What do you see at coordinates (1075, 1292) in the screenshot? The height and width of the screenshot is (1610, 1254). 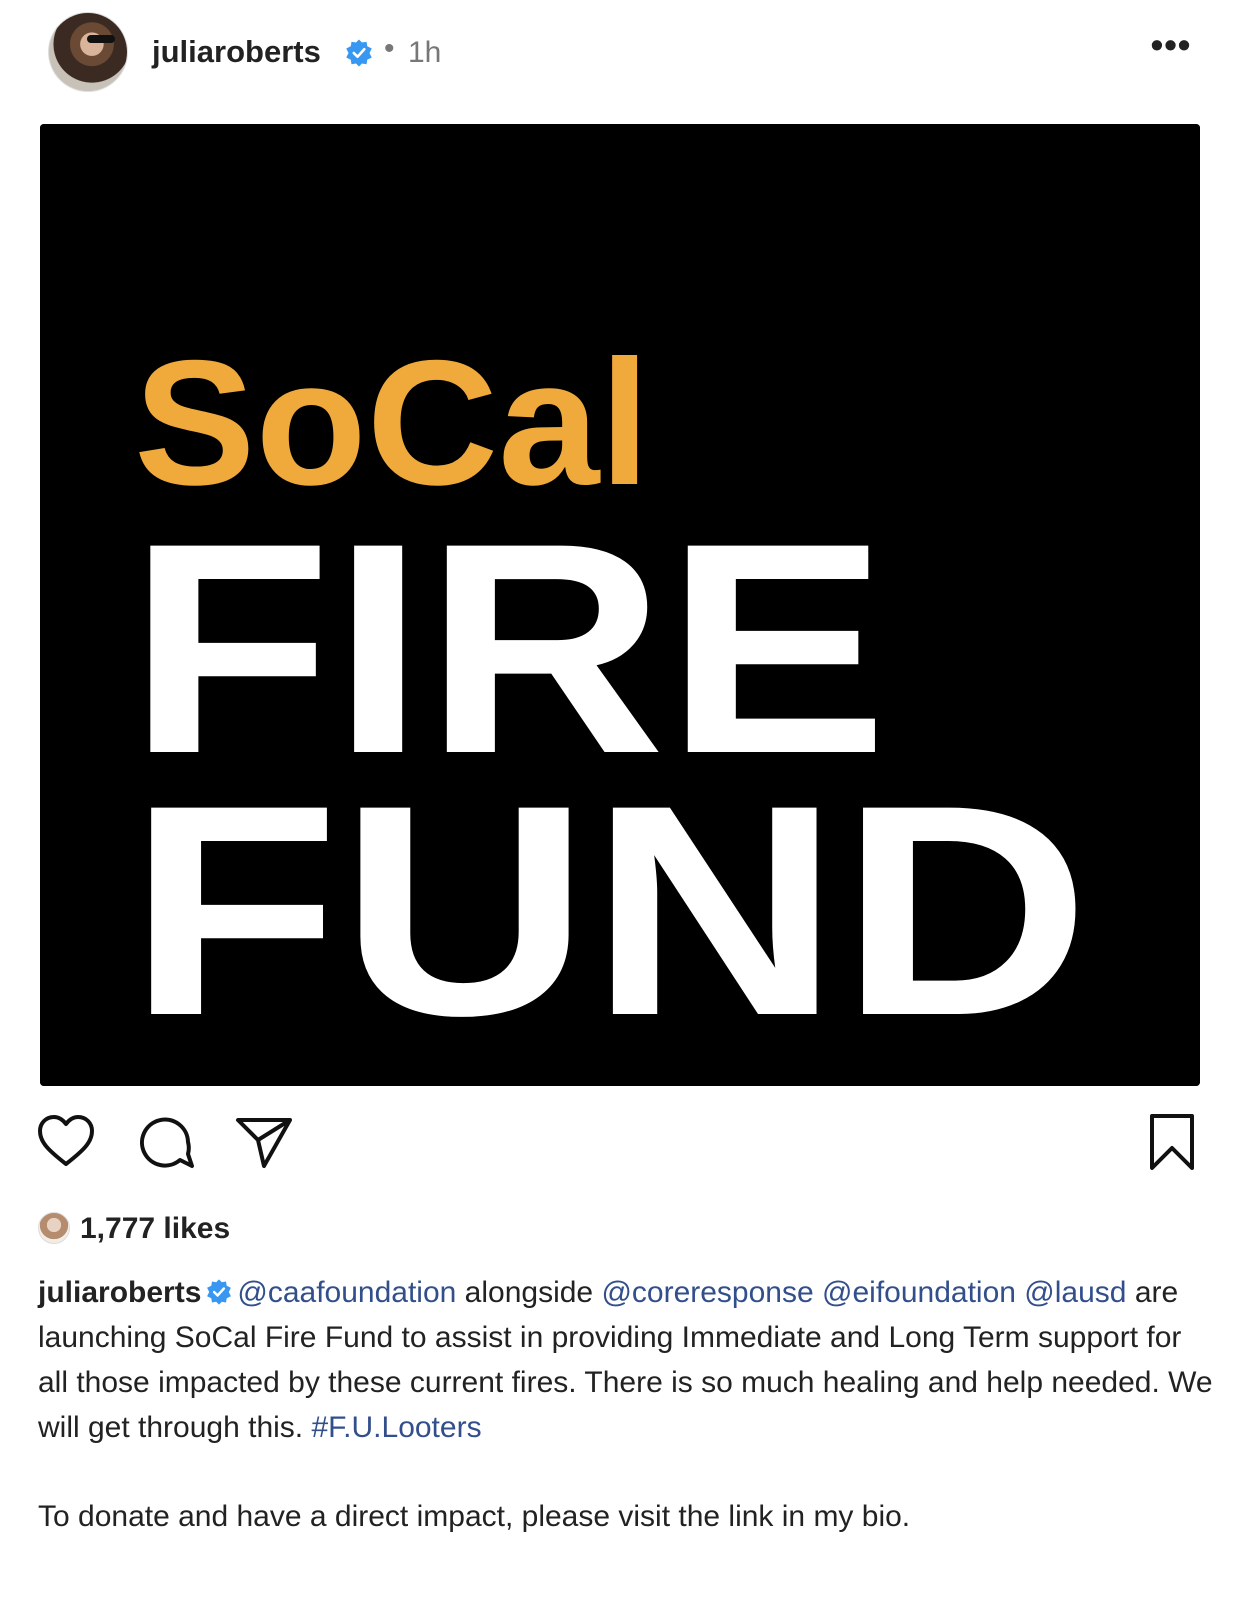 I see `mention-link: @lausd` at bounding box center [1075, 1292].